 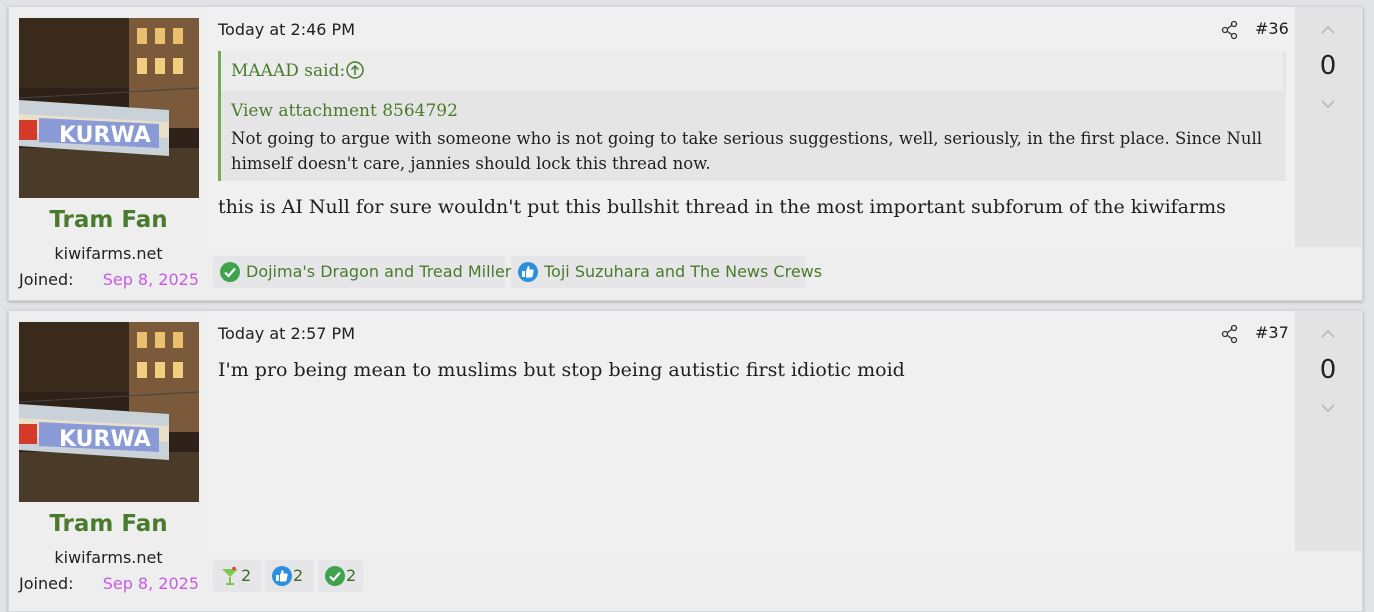 What do you see at coordinates (379, 271) in the screenshot?
I see `reaction-label: Dojima's Dragon and Tread Miller` at bounding box center [379, 271].